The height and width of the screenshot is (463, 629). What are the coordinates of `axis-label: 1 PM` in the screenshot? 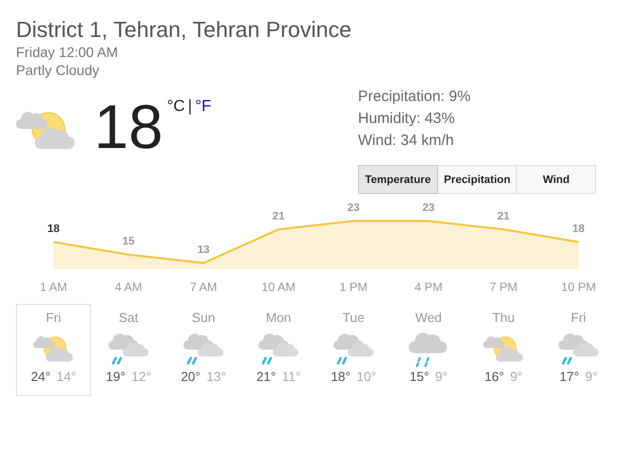 It's located at (354, 287).